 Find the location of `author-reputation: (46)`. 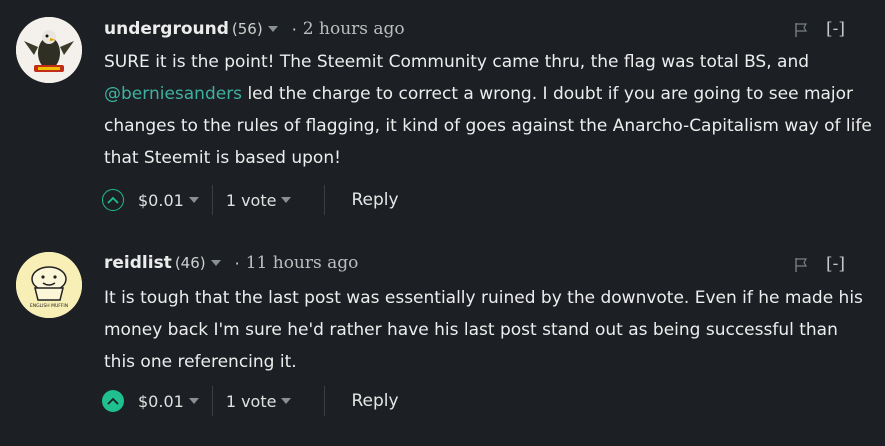

author-reputation: (46) is located at coordinates (190, 263).